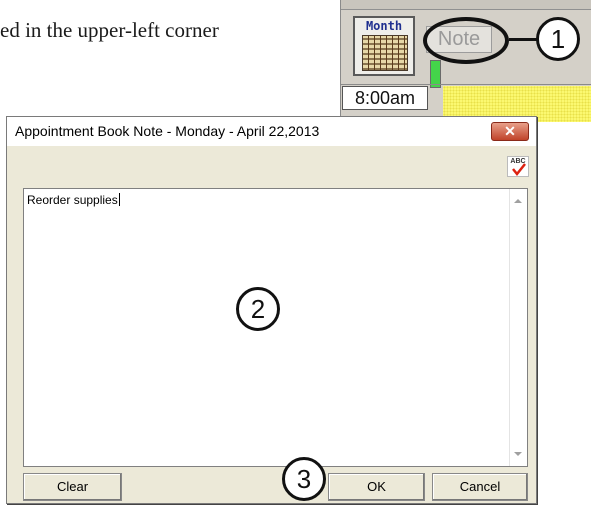 This screenshot has height=515, width=591. What do you see at coordinates (466, 40) in the screenshot?
I see `note-highlight-ellipse` at bounding box center [466, 40].